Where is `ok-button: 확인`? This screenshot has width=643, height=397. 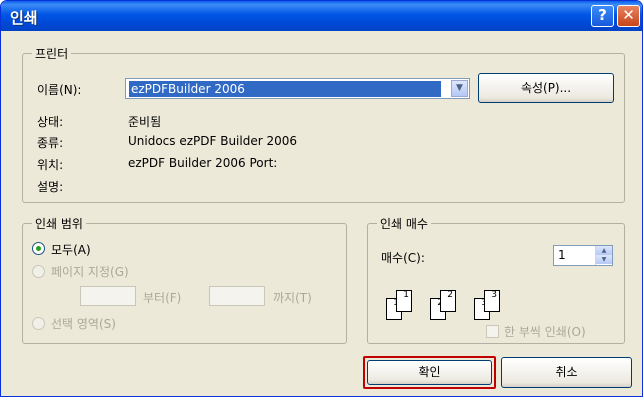
ok-button: 확인 is located at coordinates (429, 372).